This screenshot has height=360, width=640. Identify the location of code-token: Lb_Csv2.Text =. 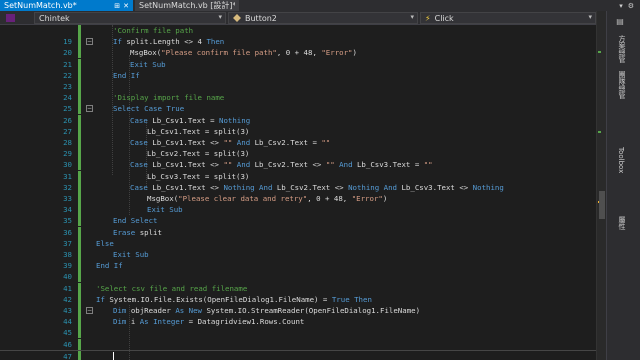
(288, 142).